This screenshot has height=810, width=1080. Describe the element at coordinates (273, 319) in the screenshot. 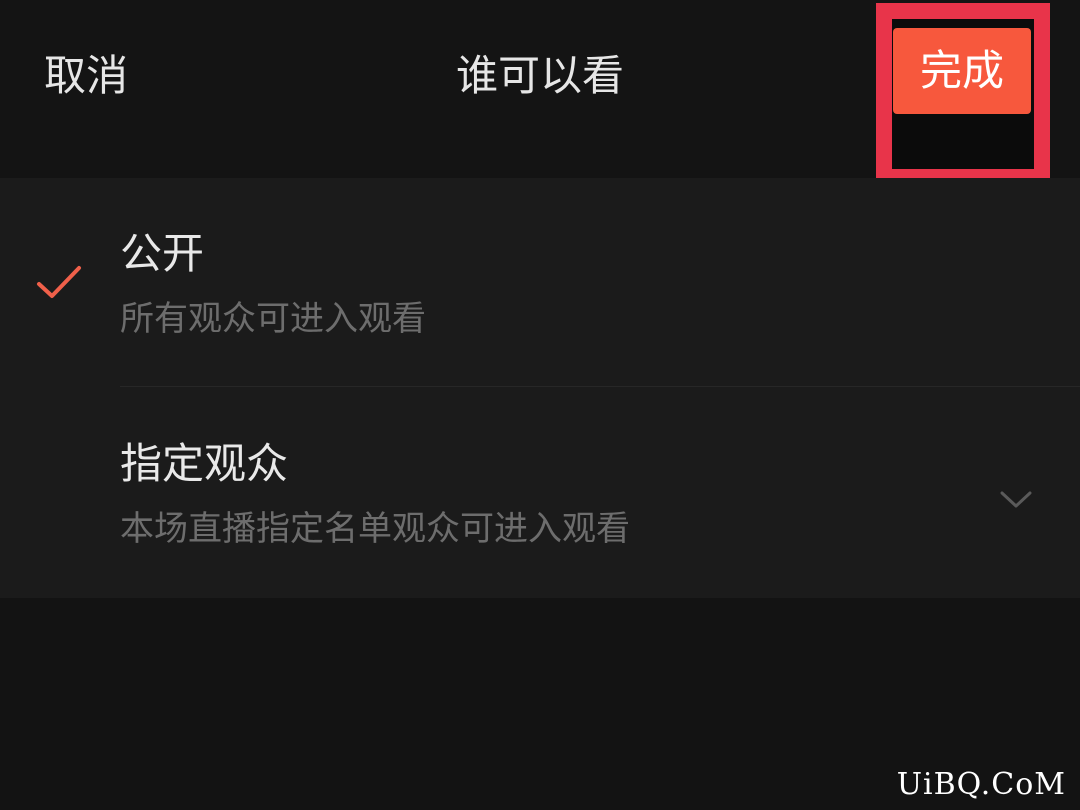

I see `option-public-subtitle: 所有观众可进入观看` at that location.